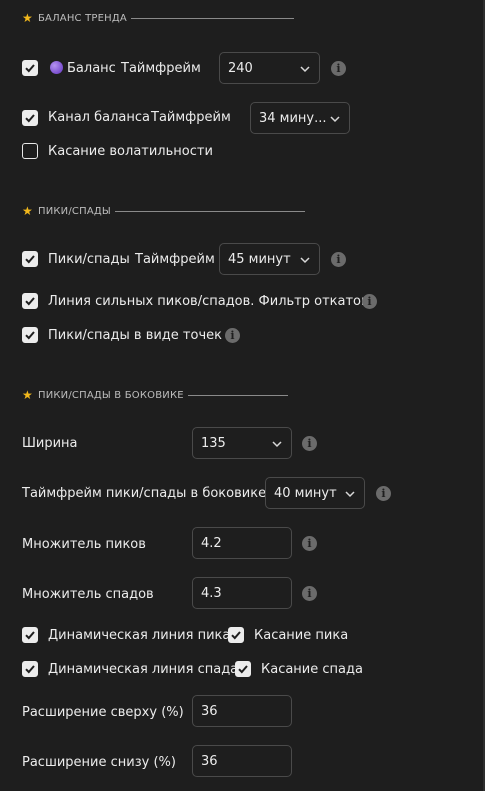 This screenshot has height=791, width=485. I want to click on peaks-checkbox, so click(30, 259).